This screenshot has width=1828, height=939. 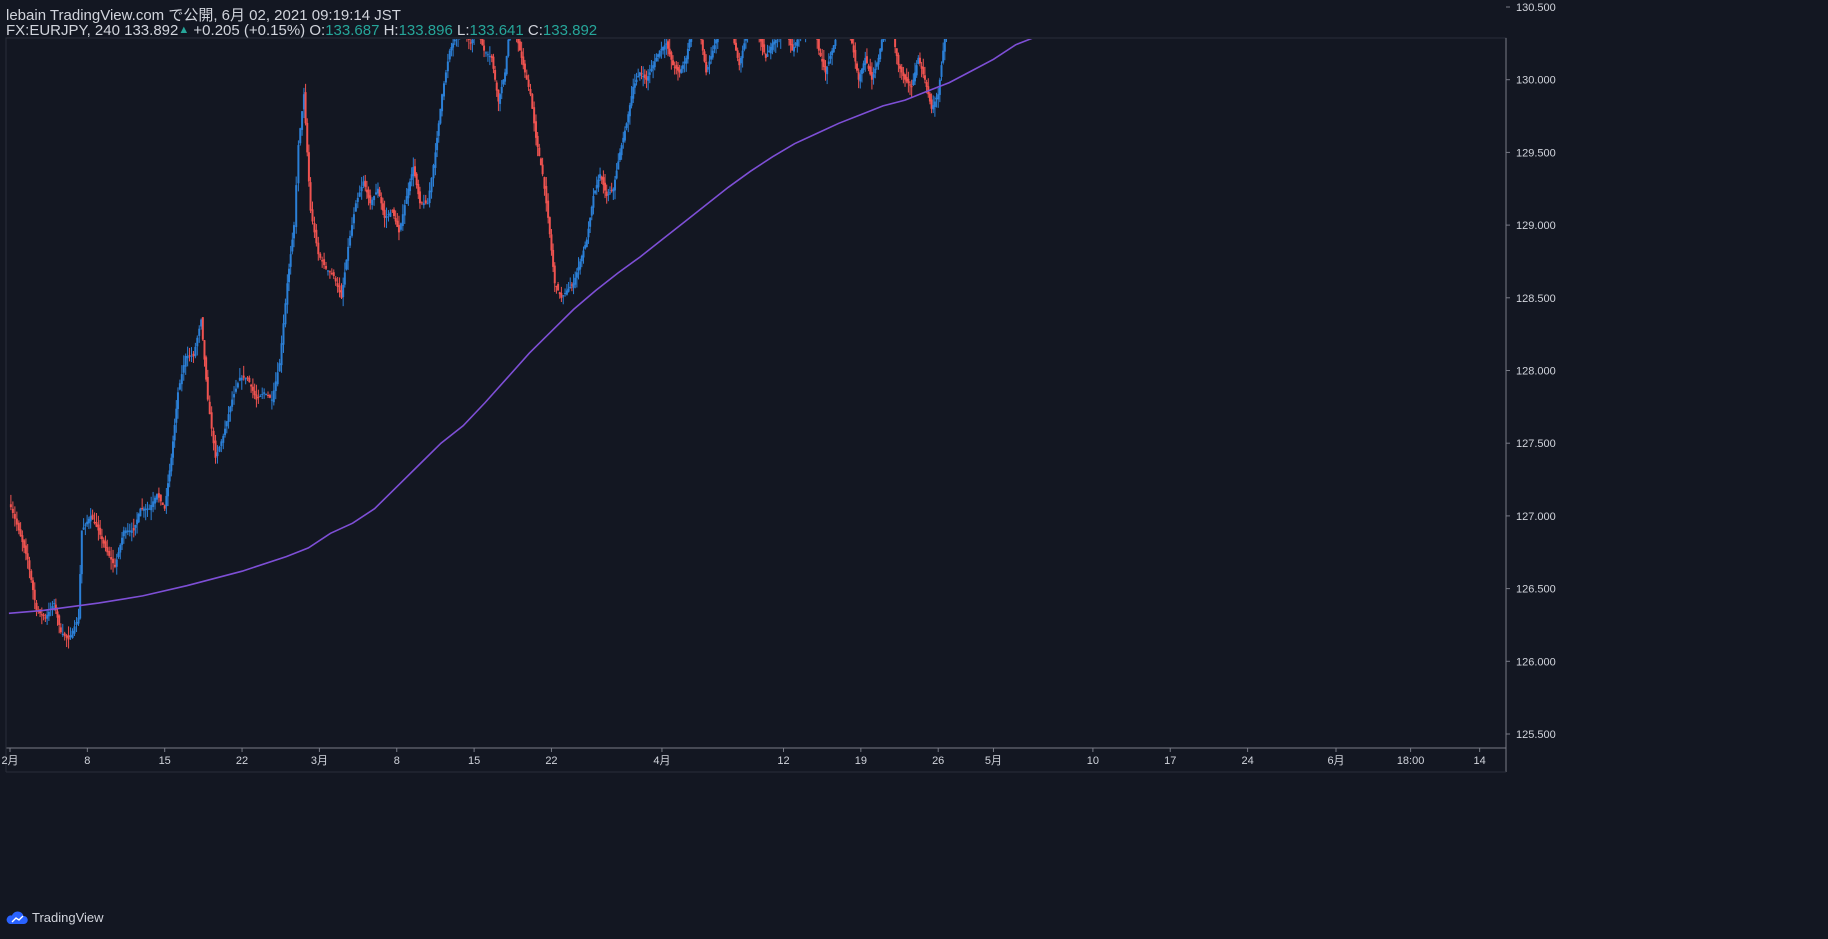 I want to click on x-tick-label: 8, so click(x=87, y=761).